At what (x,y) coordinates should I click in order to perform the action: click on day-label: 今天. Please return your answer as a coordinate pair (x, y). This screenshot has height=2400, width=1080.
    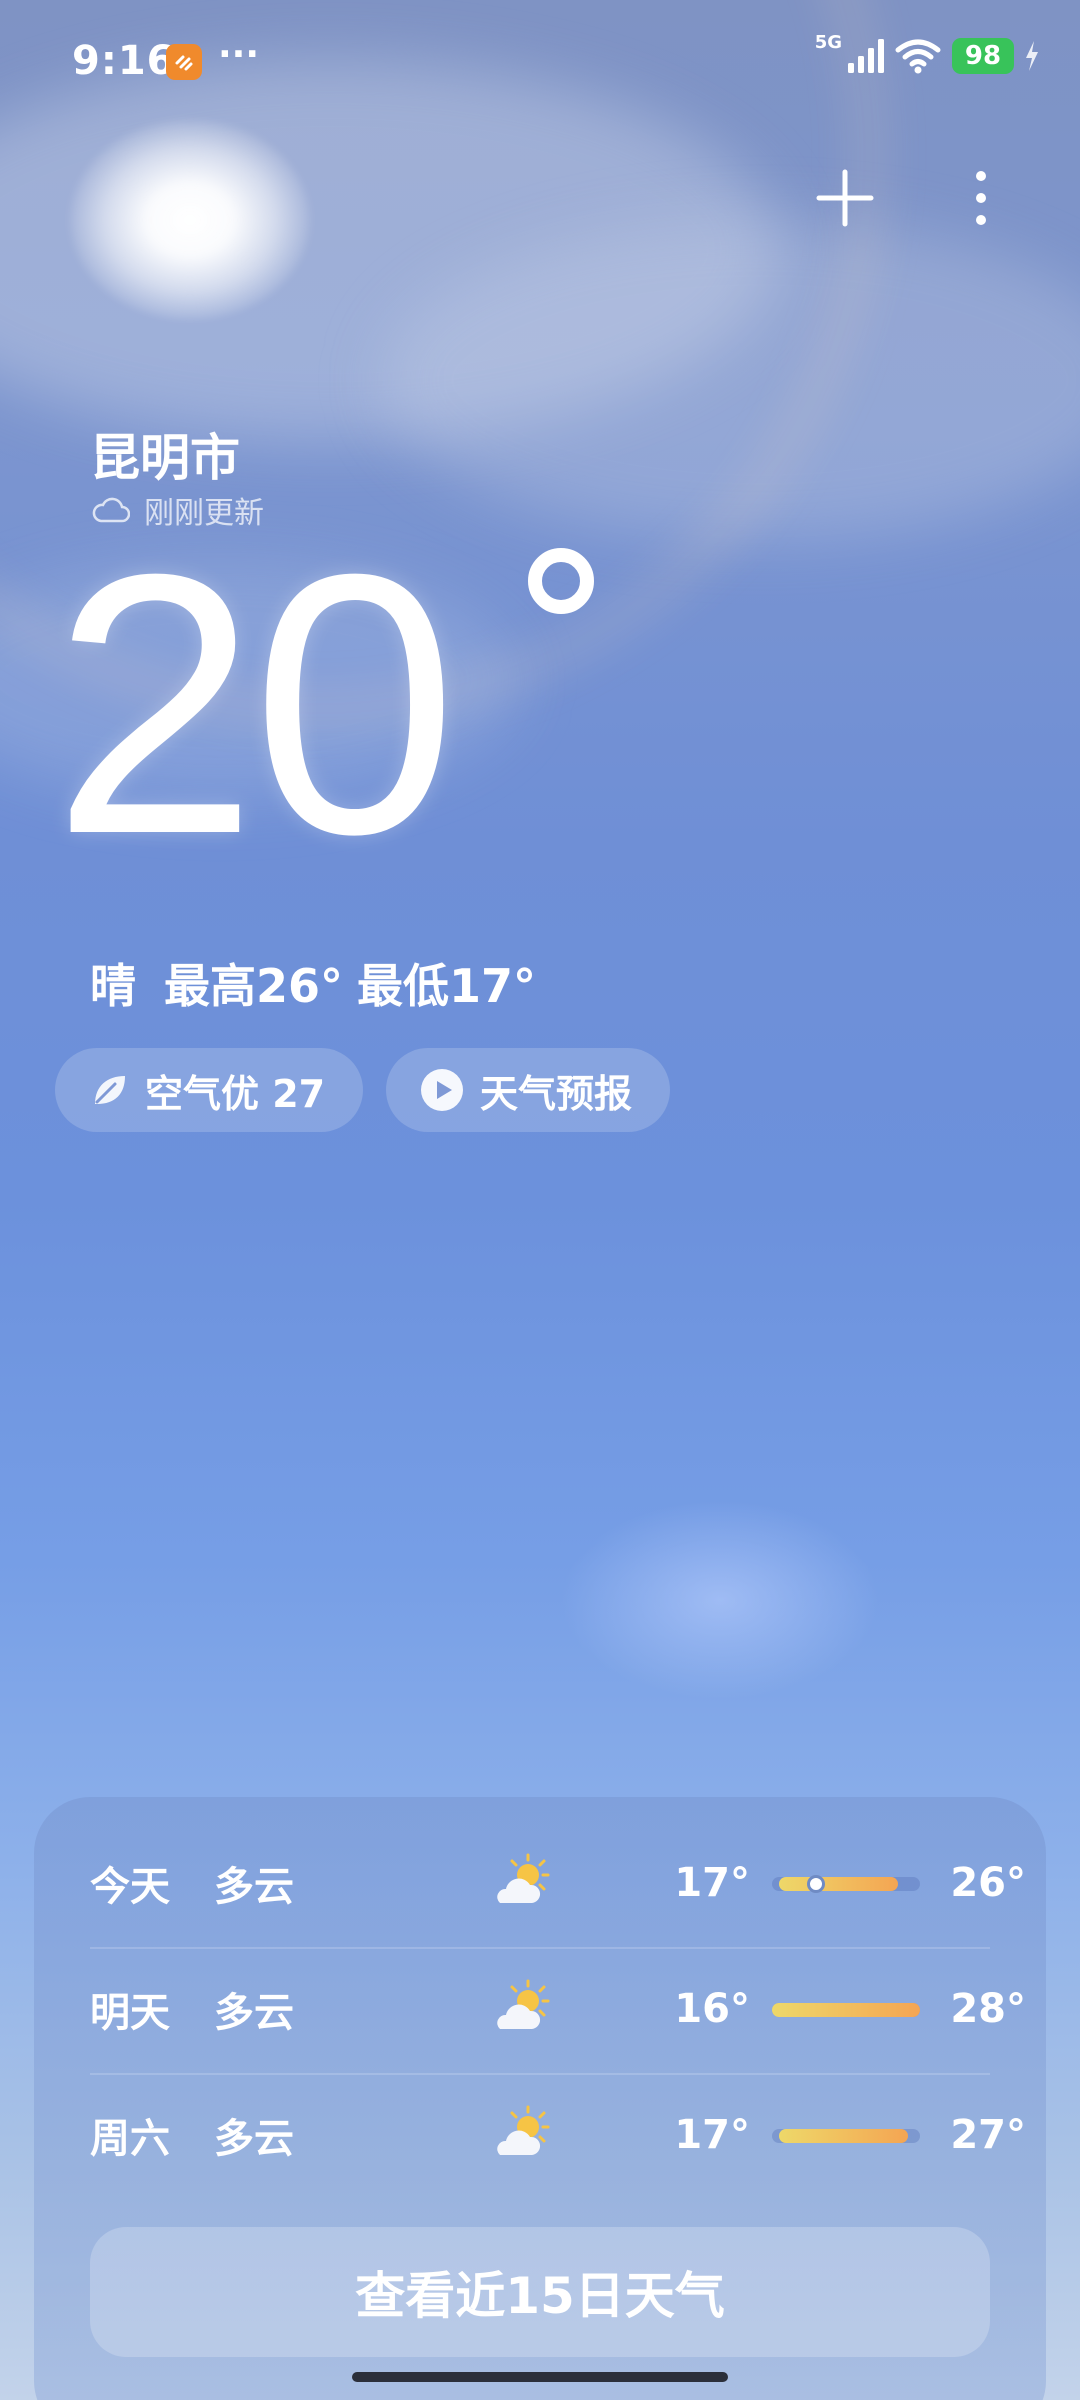
    Looking at the image, I should click on (130, 1887).